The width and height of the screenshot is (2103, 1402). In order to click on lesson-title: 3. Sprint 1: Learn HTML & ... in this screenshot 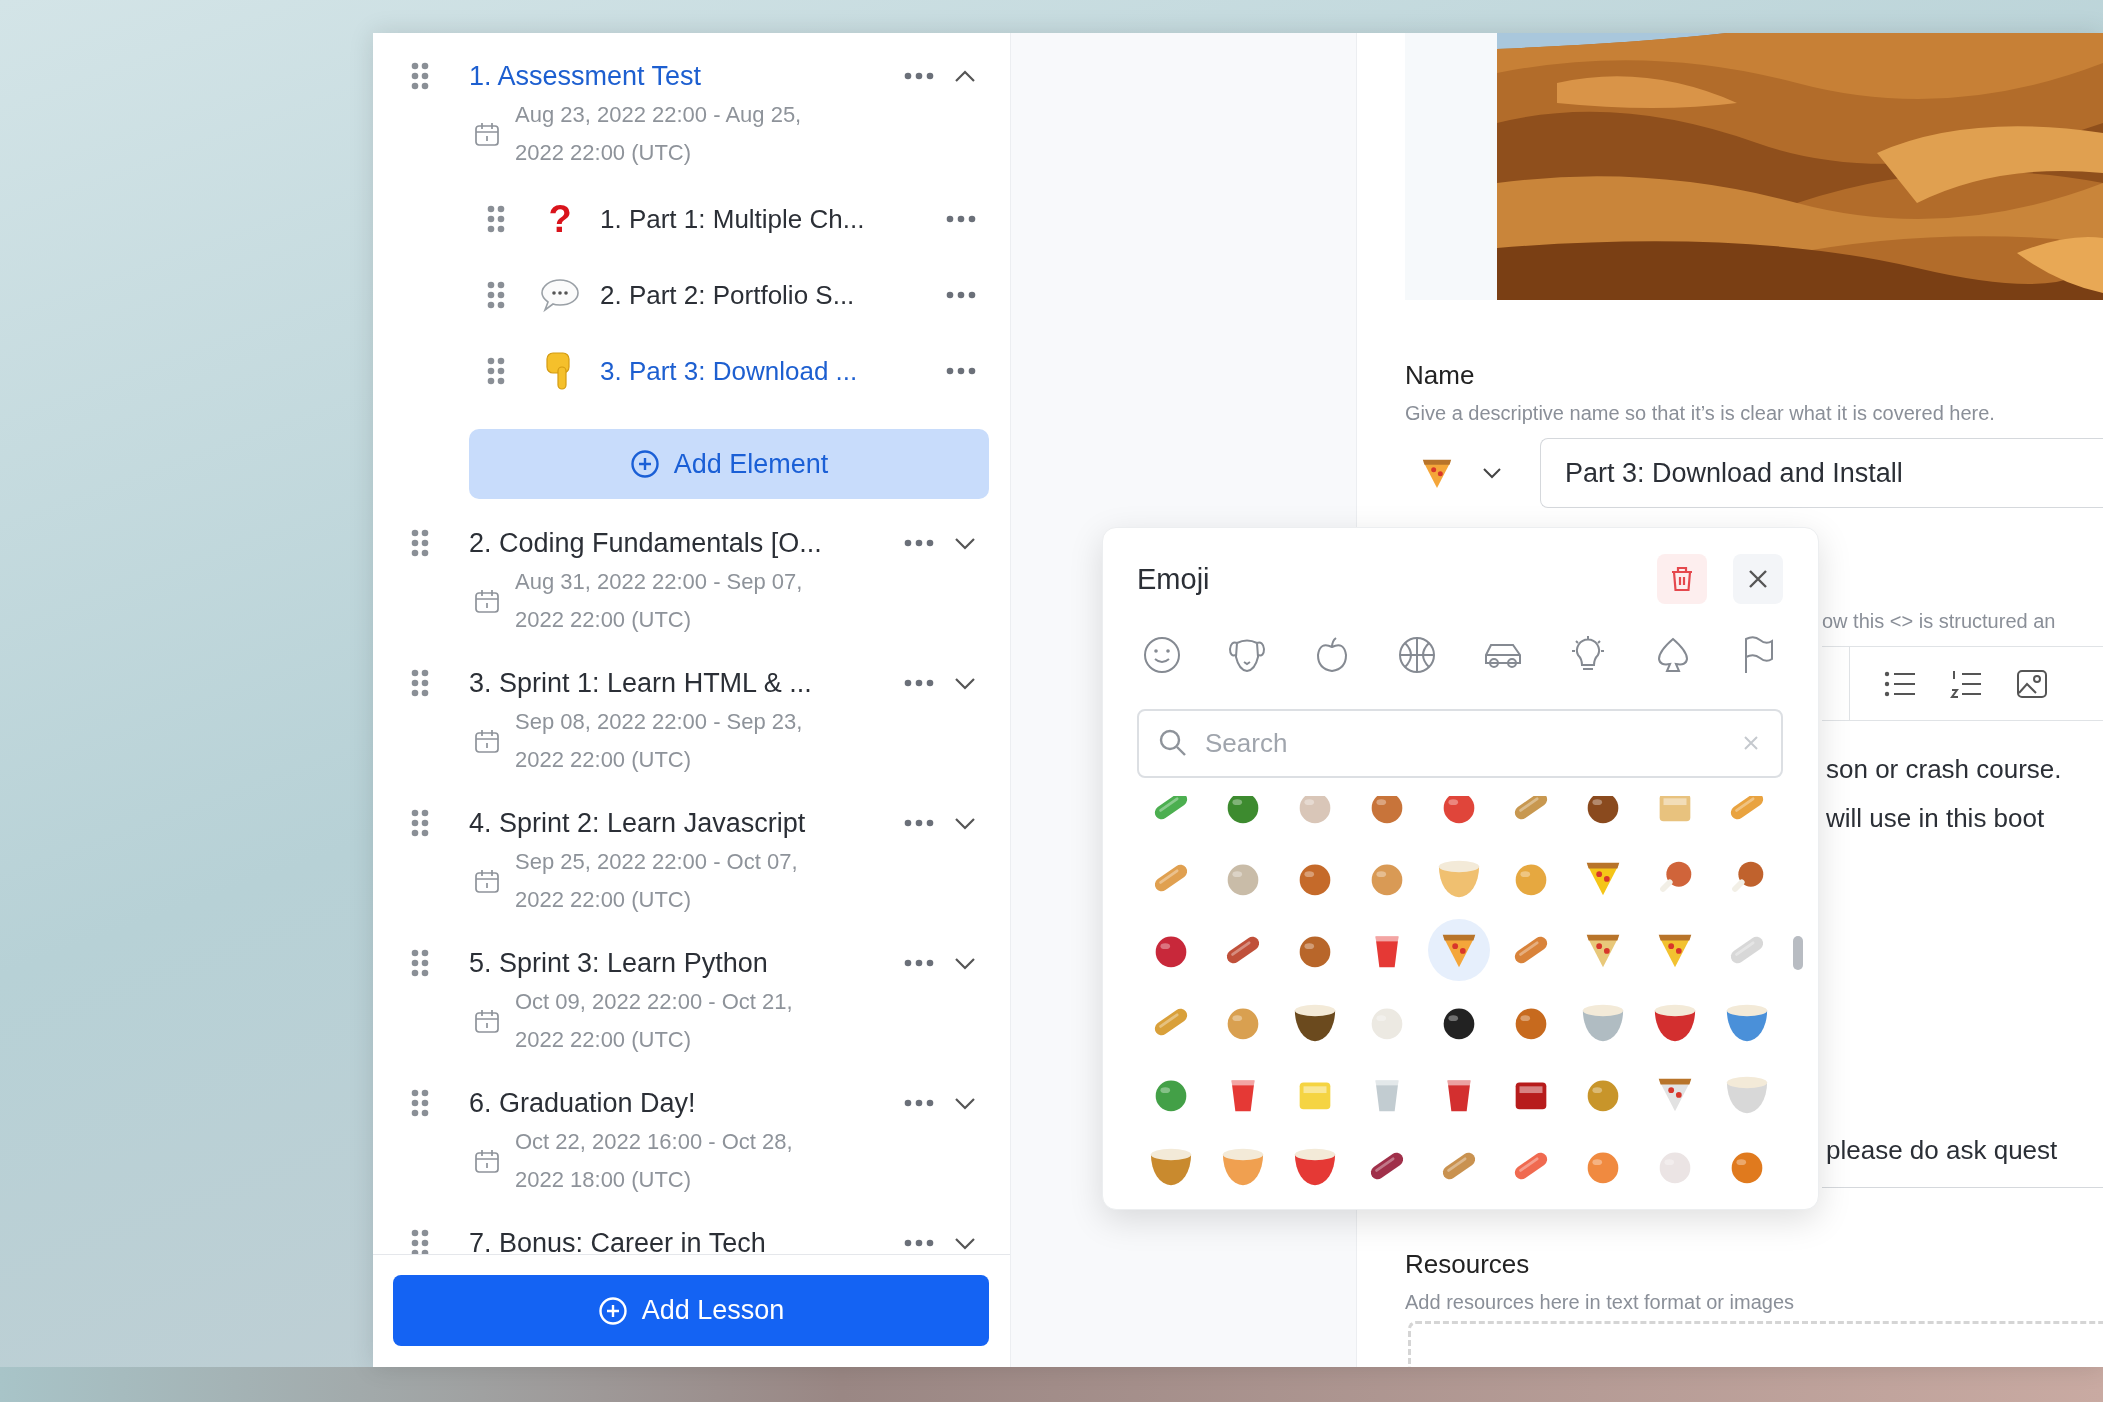, I will do `click(681, 683)`.